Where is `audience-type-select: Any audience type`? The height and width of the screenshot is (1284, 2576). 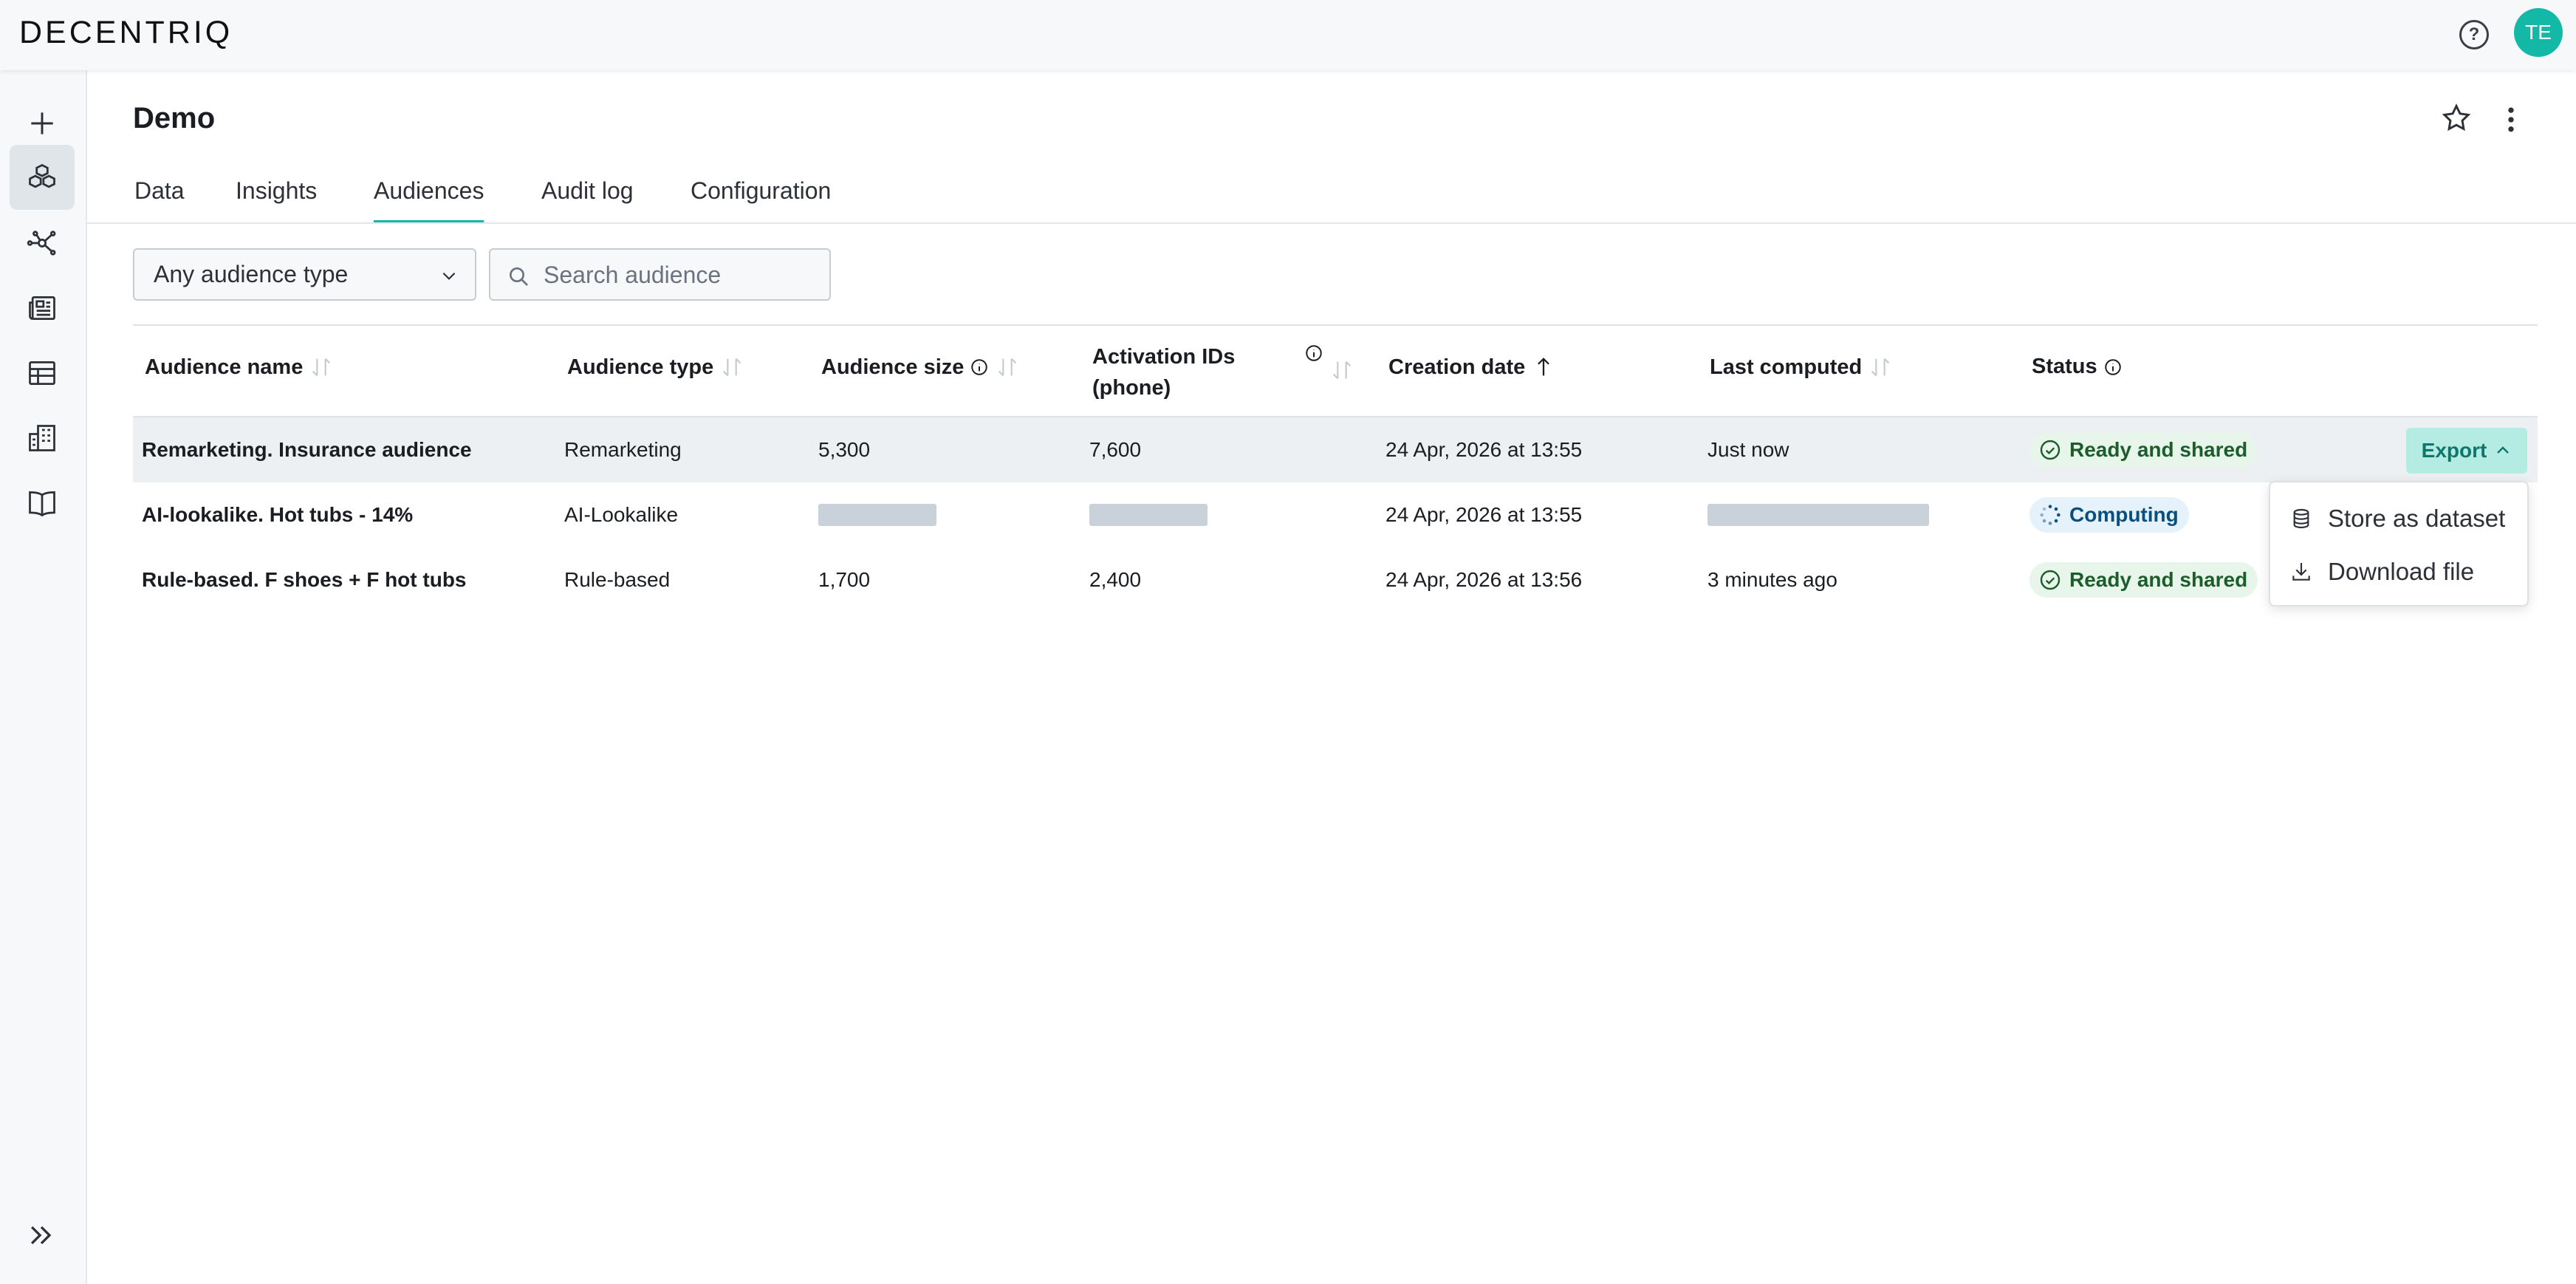
audience-type-select: Any audience type is located at coordinates (304, 275).